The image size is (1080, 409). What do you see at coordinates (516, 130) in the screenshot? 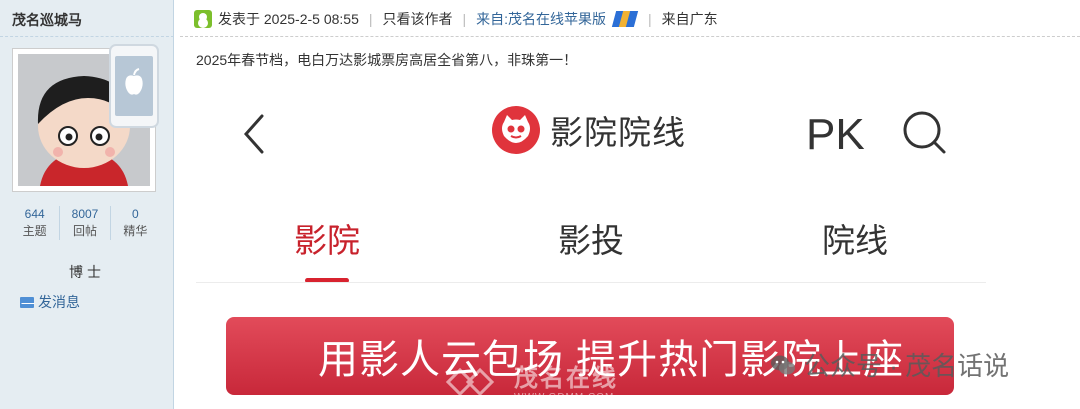
I see `maoyan-cat-logo` at bounding box center [516, 130].